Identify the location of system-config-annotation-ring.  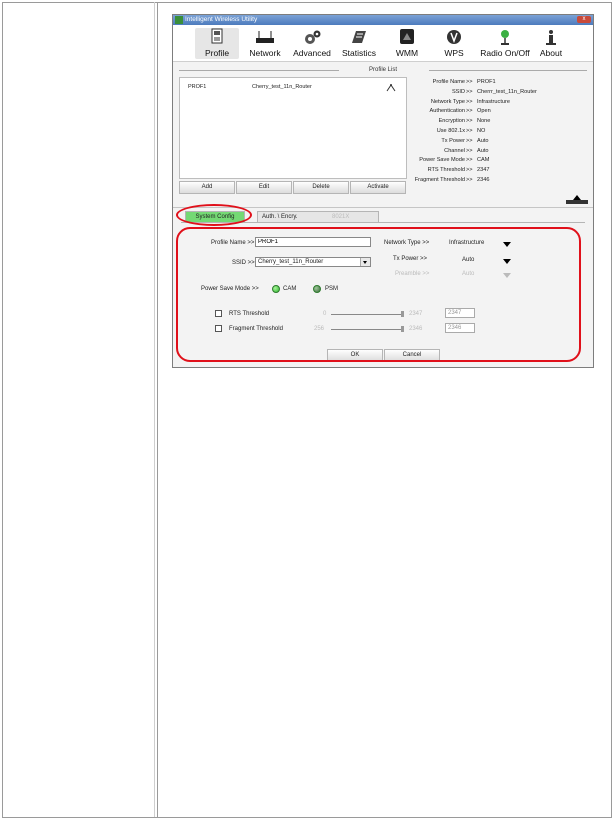
(214, 215).